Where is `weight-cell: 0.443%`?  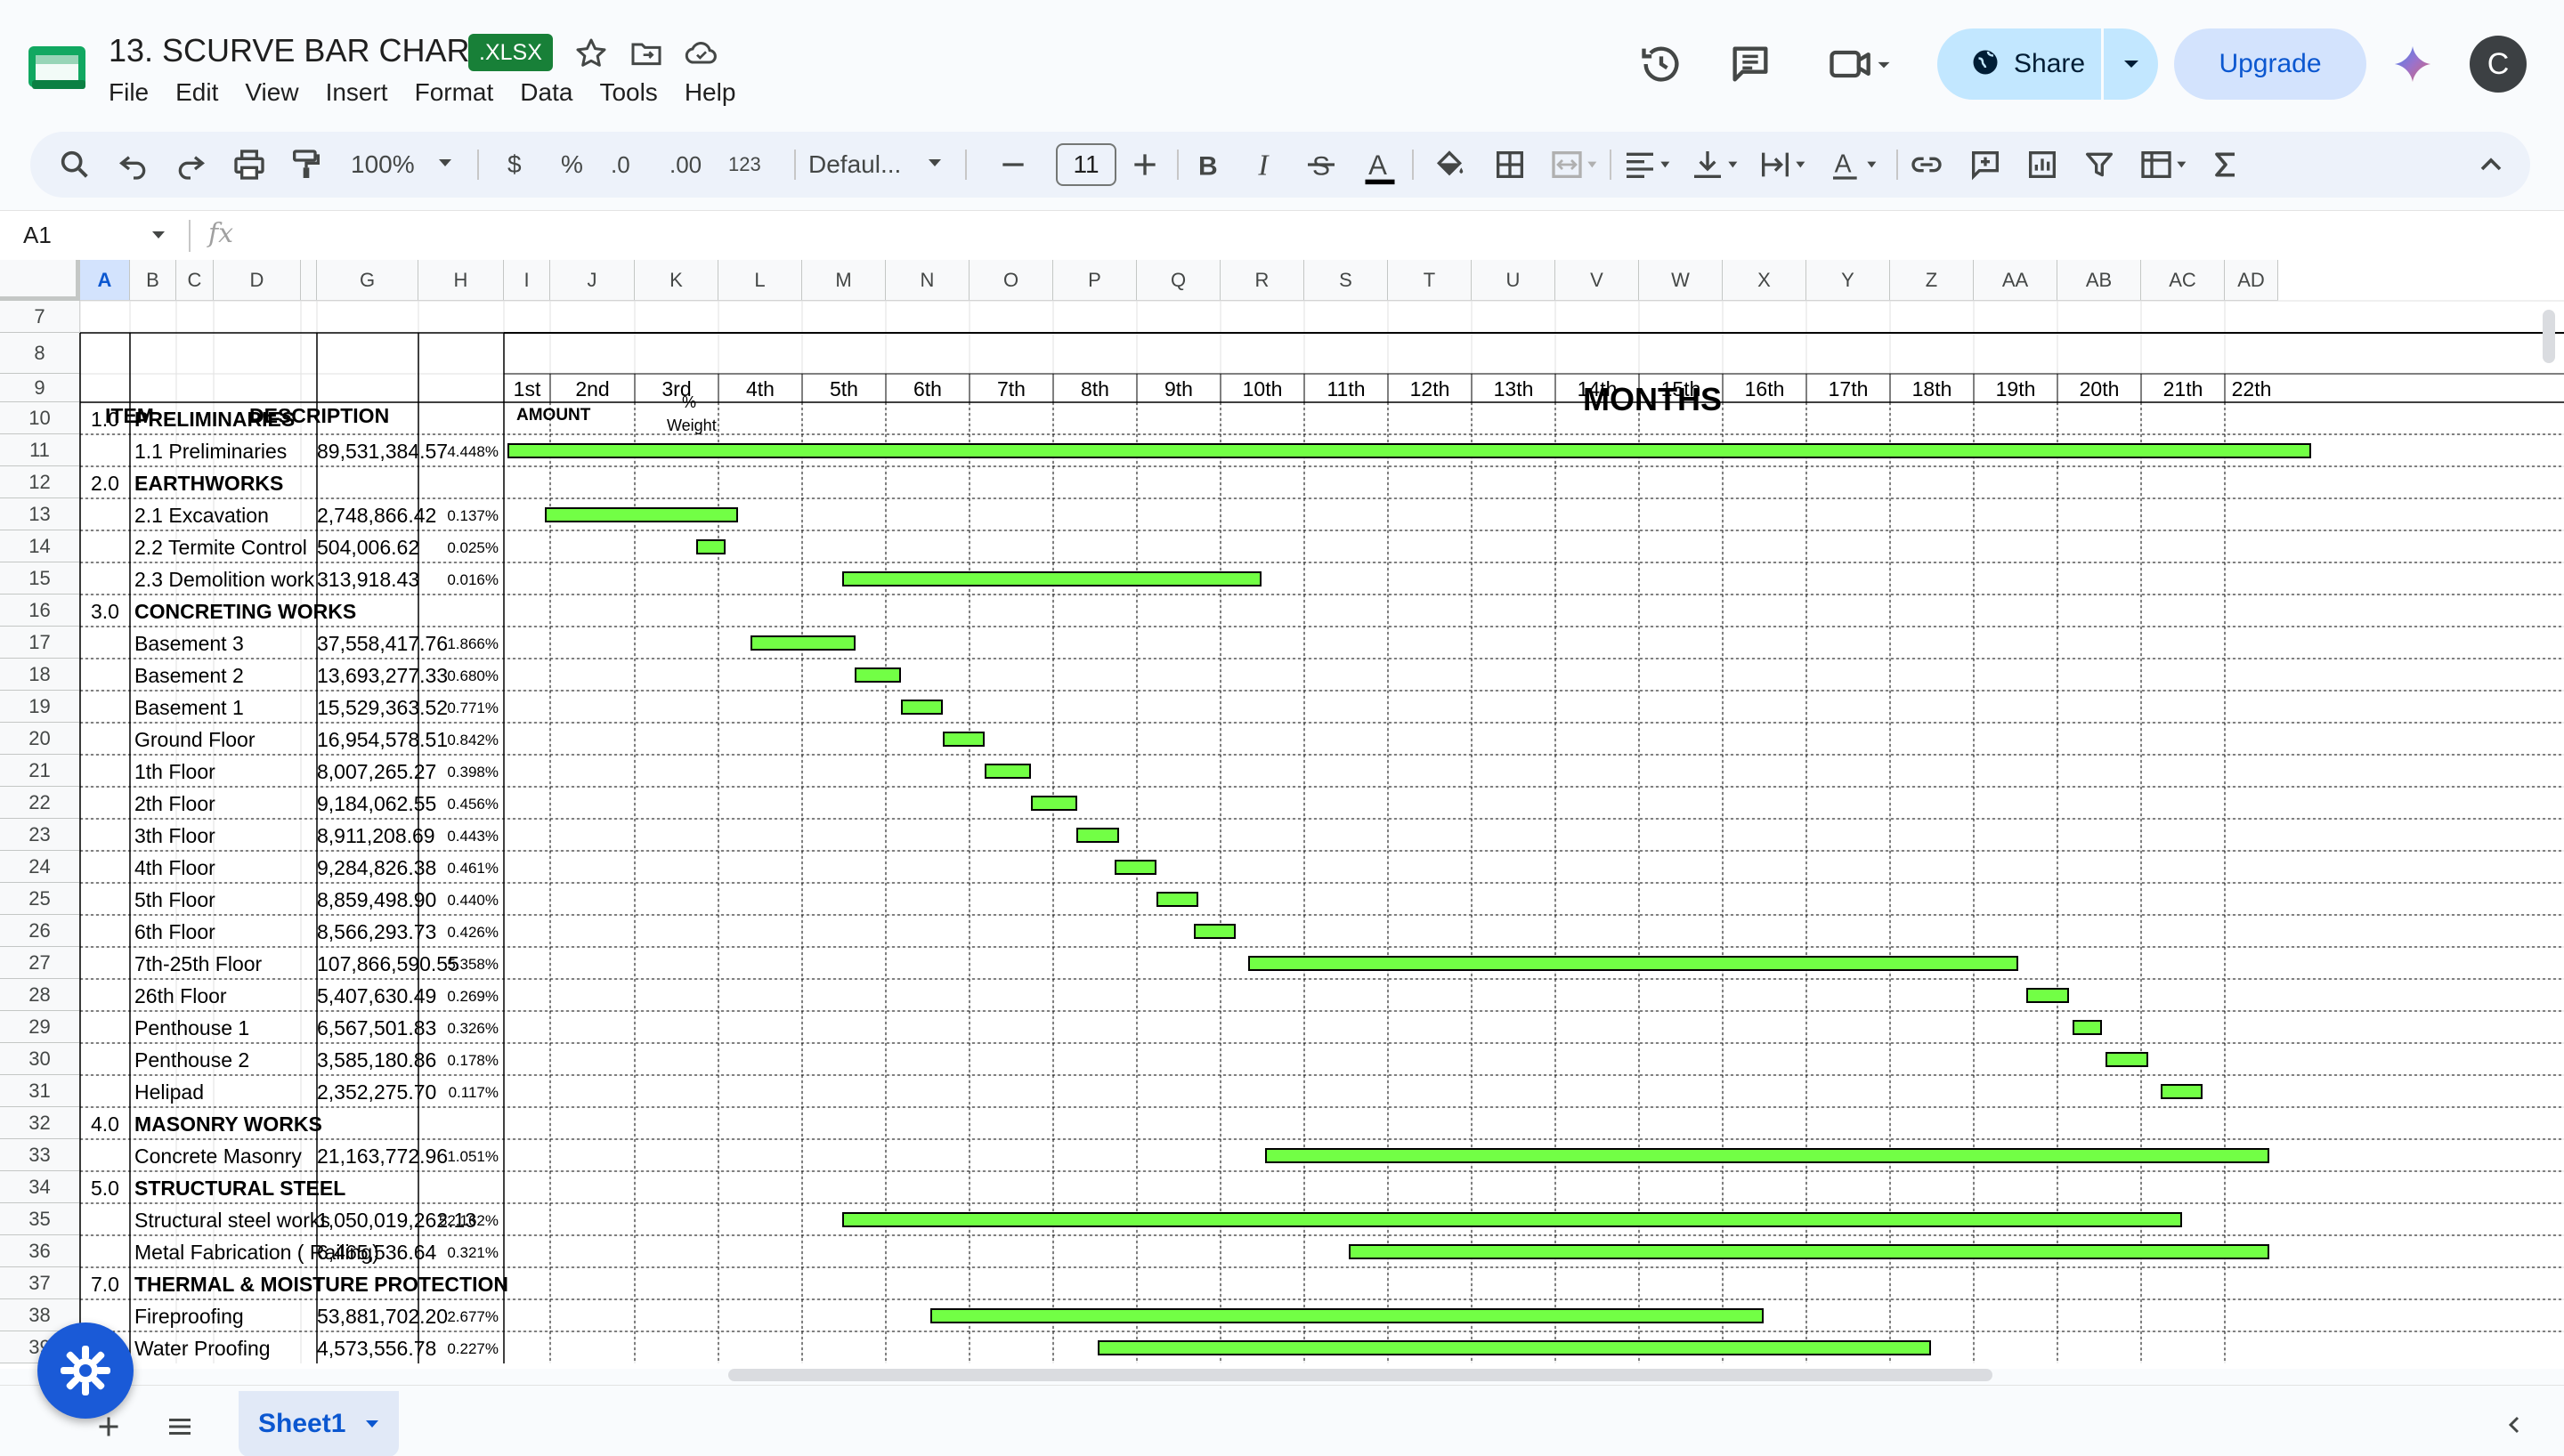 weight-cell: 0.443% is located at coordinates (458, 836).